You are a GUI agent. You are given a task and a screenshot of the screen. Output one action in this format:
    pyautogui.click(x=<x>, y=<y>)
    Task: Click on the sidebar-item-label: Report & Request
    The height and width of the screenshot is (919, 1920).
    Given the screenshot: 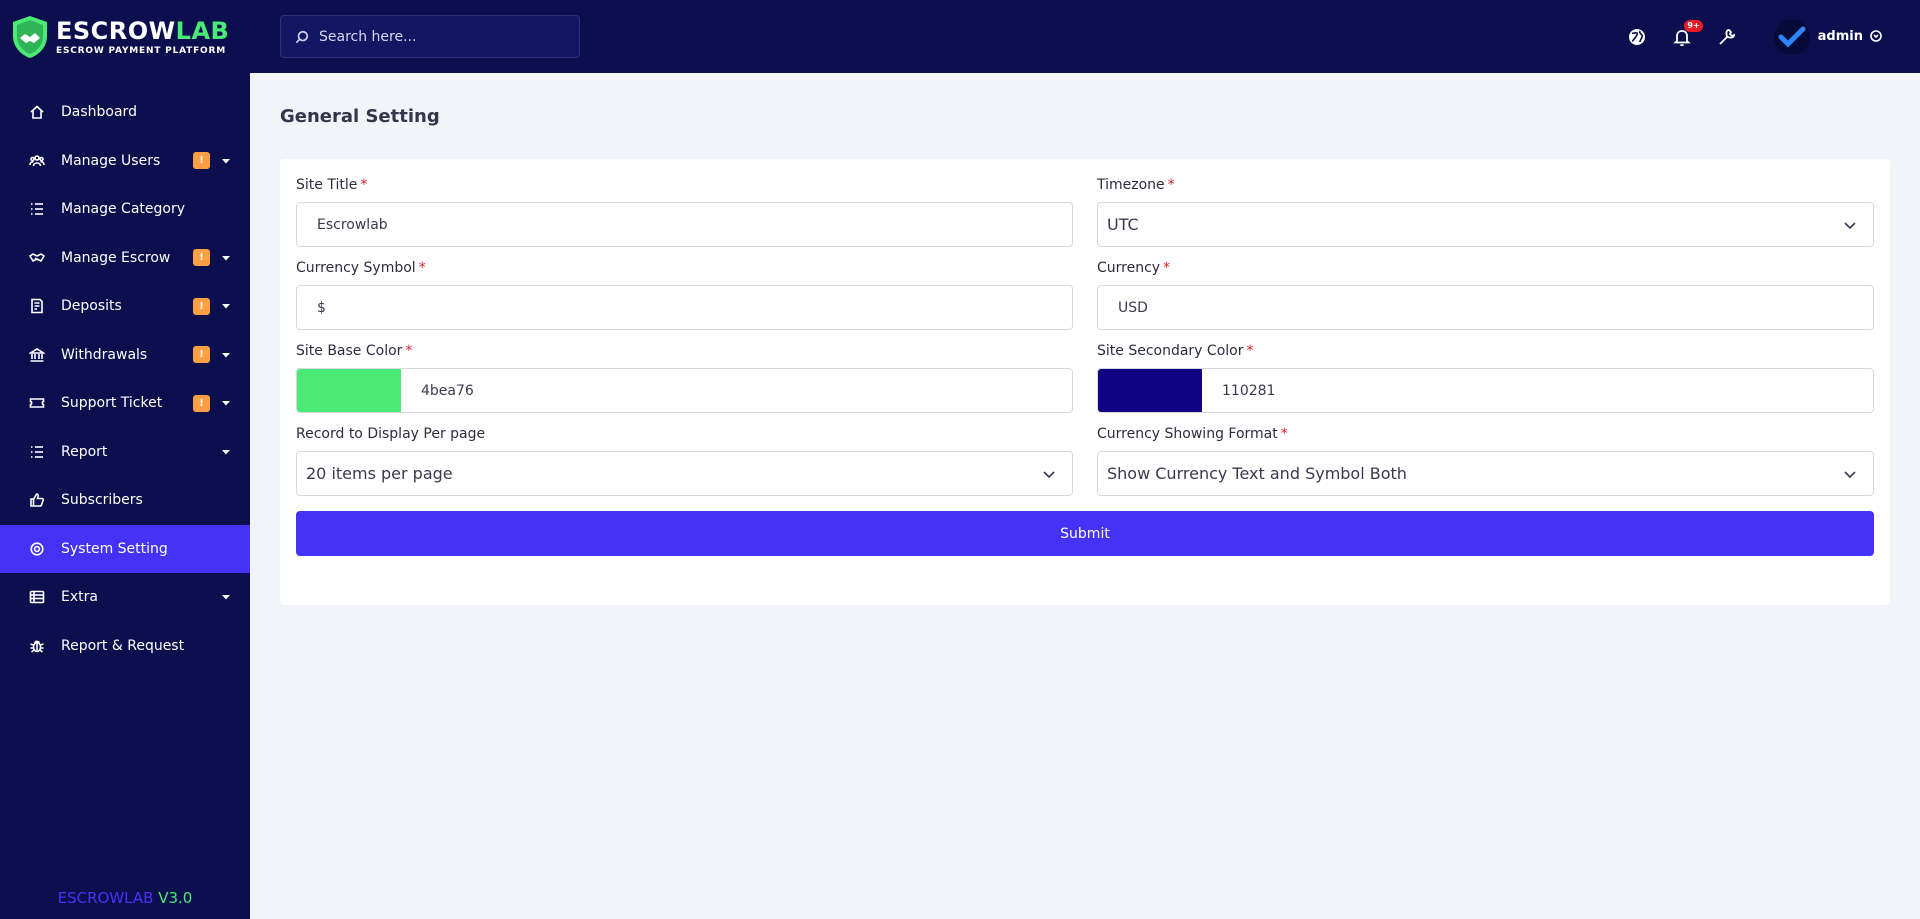 What is the action you would take?
    pyautogui.click(x=123, y=645)
    